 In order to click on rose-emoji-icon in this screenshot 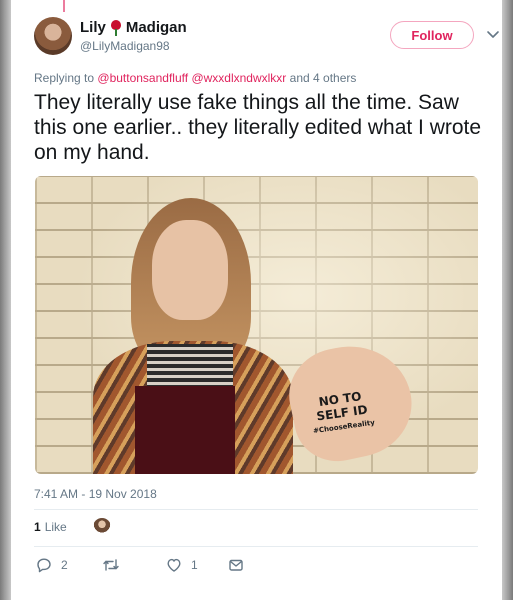, I will do `click(116, 27)`.